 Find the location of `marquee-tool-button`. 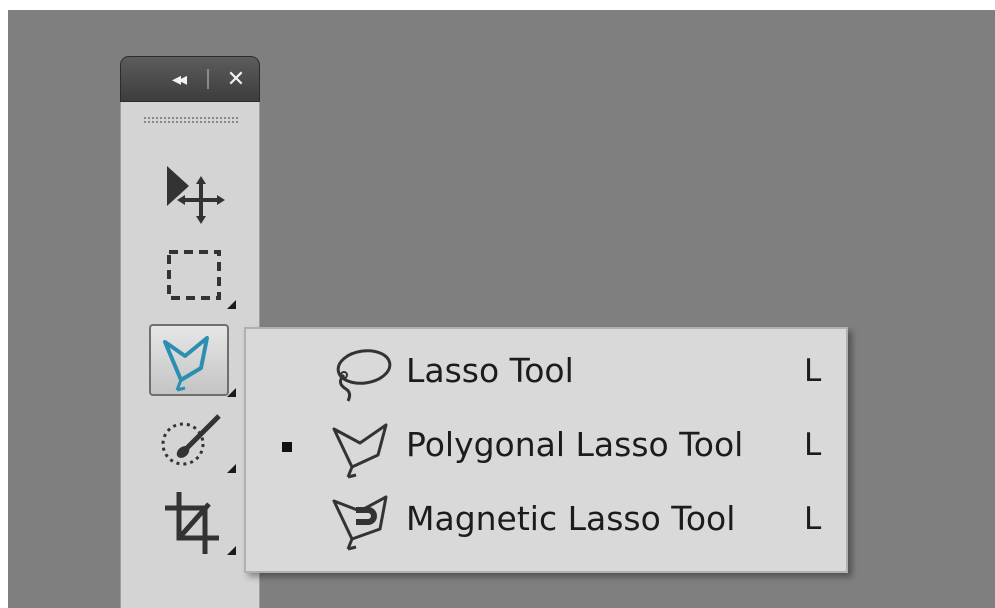

marquee-tool-button is located at coordinates (189, 277).